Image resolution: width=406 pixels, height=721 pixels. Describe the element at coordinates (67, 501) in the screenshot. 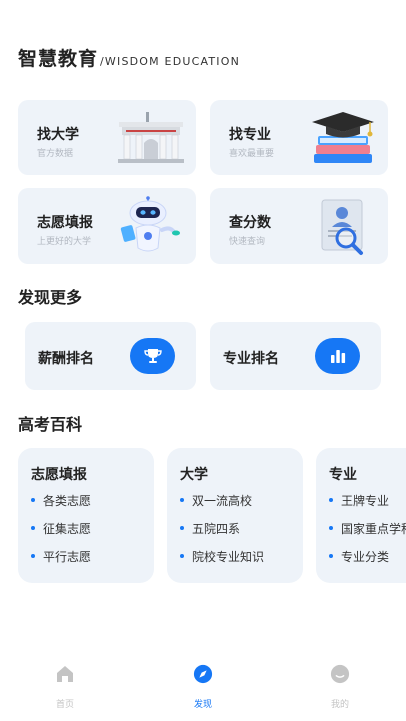

I see `wiki-item-label: 各类志愿` at that location.